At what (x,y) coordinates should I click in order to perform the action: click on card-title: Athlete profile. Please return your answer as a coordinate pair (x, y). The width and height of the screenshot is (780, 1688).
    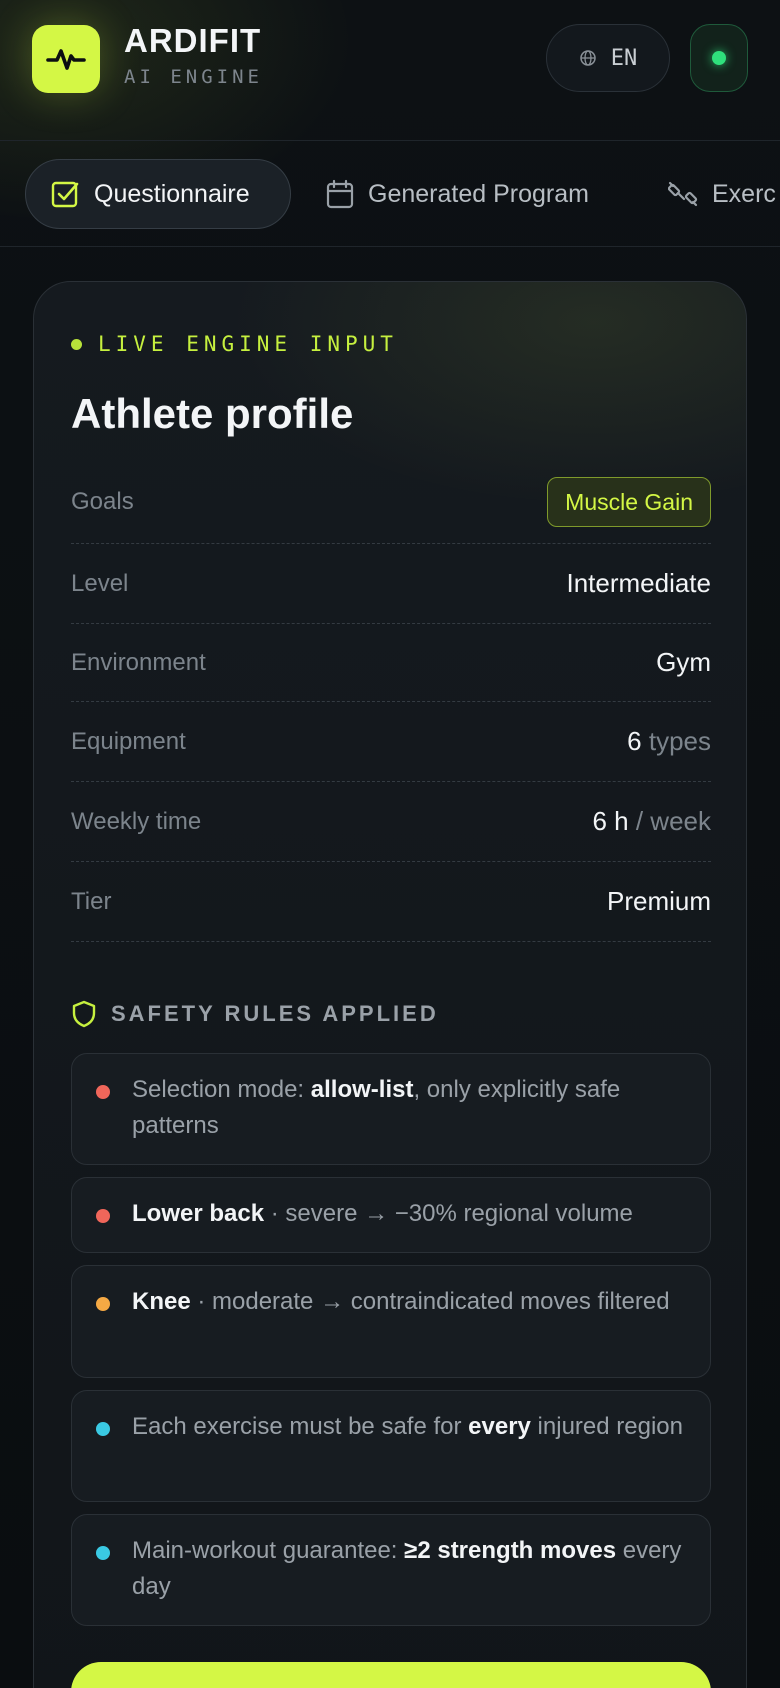
    Looking at the image, I should click on (212, 413).